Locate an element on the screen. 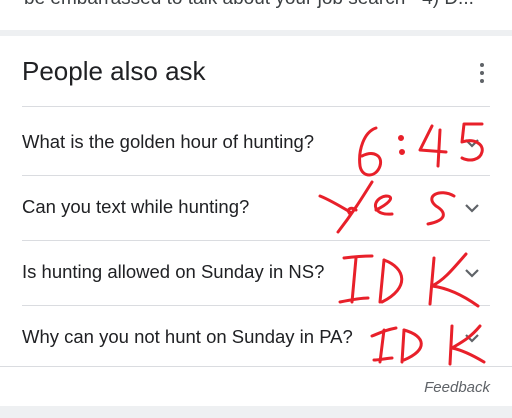 This screenshot has width=512, height=418. question-text: Can you text while hunting? is located at coordinates (136, 206).